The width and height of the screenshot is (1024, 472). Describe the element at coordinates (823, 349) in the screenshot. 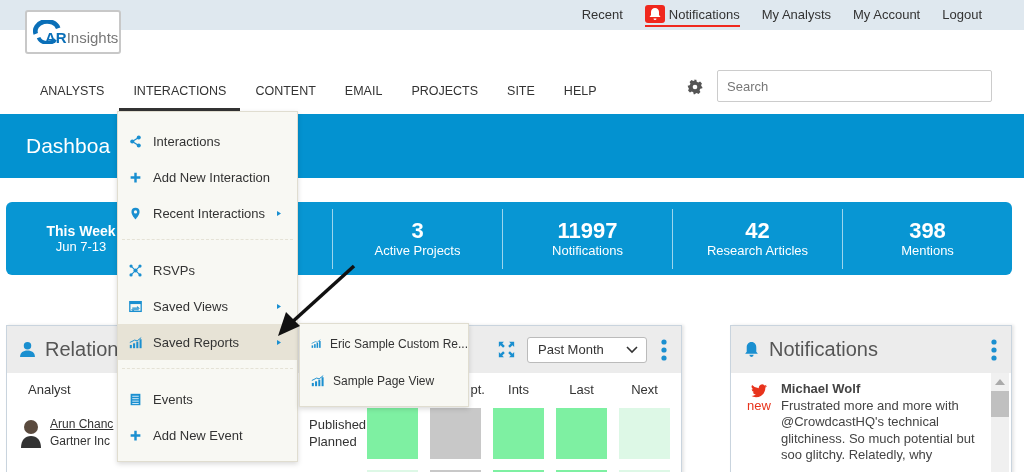

I see `panel-title: Notifications` at that location.